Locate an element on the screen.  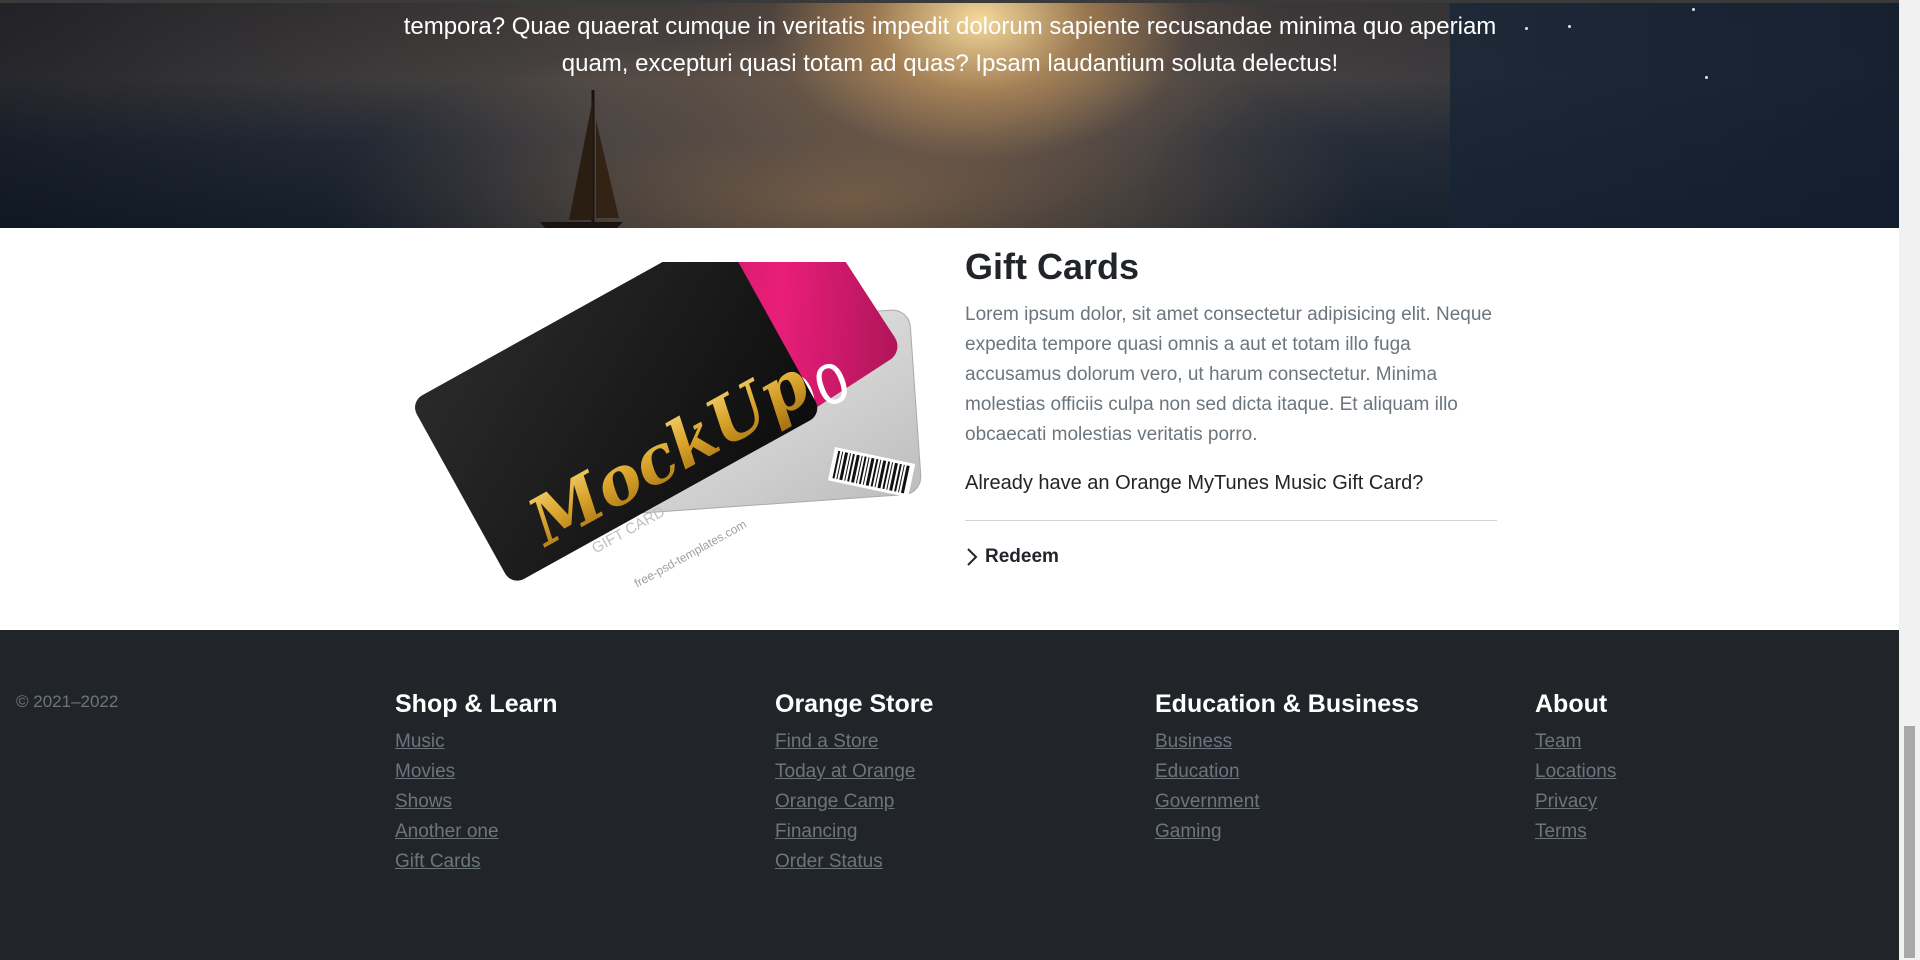
chevron-right-icon is located at coordinates (972, 557).